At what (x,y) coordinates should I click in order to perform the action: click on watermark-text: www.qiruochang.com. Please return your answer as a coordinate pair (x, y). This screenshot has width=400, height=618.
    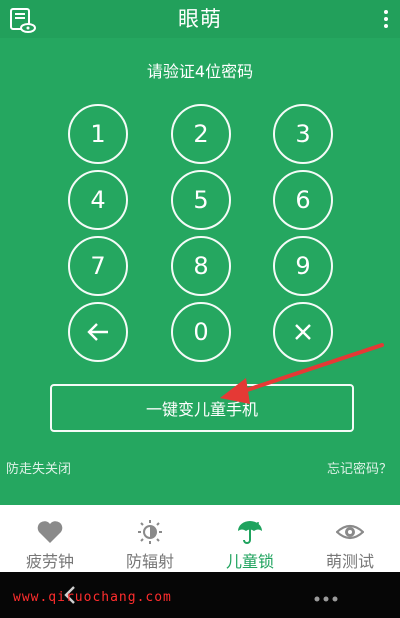
    Looking at the image, I should click on (92, 597).